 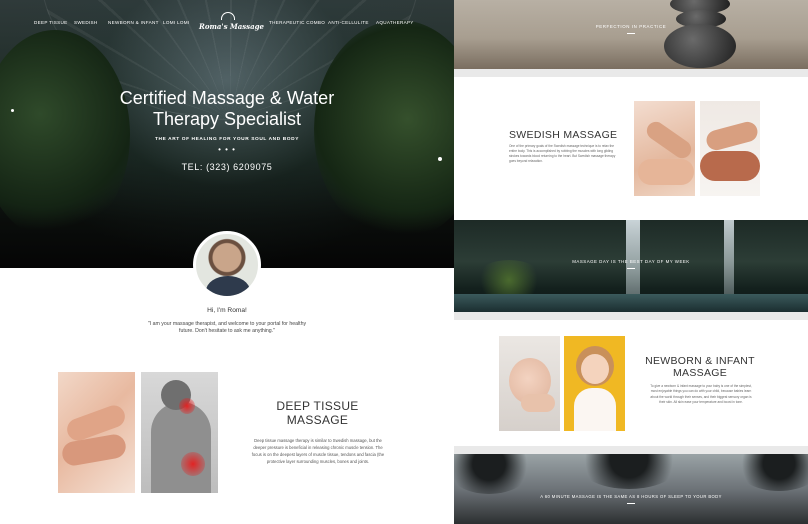 What do you see at coordinates (227, 98) in the screenshot?
I see `hero-title-line1: Certified Massage & Water` at bounding box center [227, 98].